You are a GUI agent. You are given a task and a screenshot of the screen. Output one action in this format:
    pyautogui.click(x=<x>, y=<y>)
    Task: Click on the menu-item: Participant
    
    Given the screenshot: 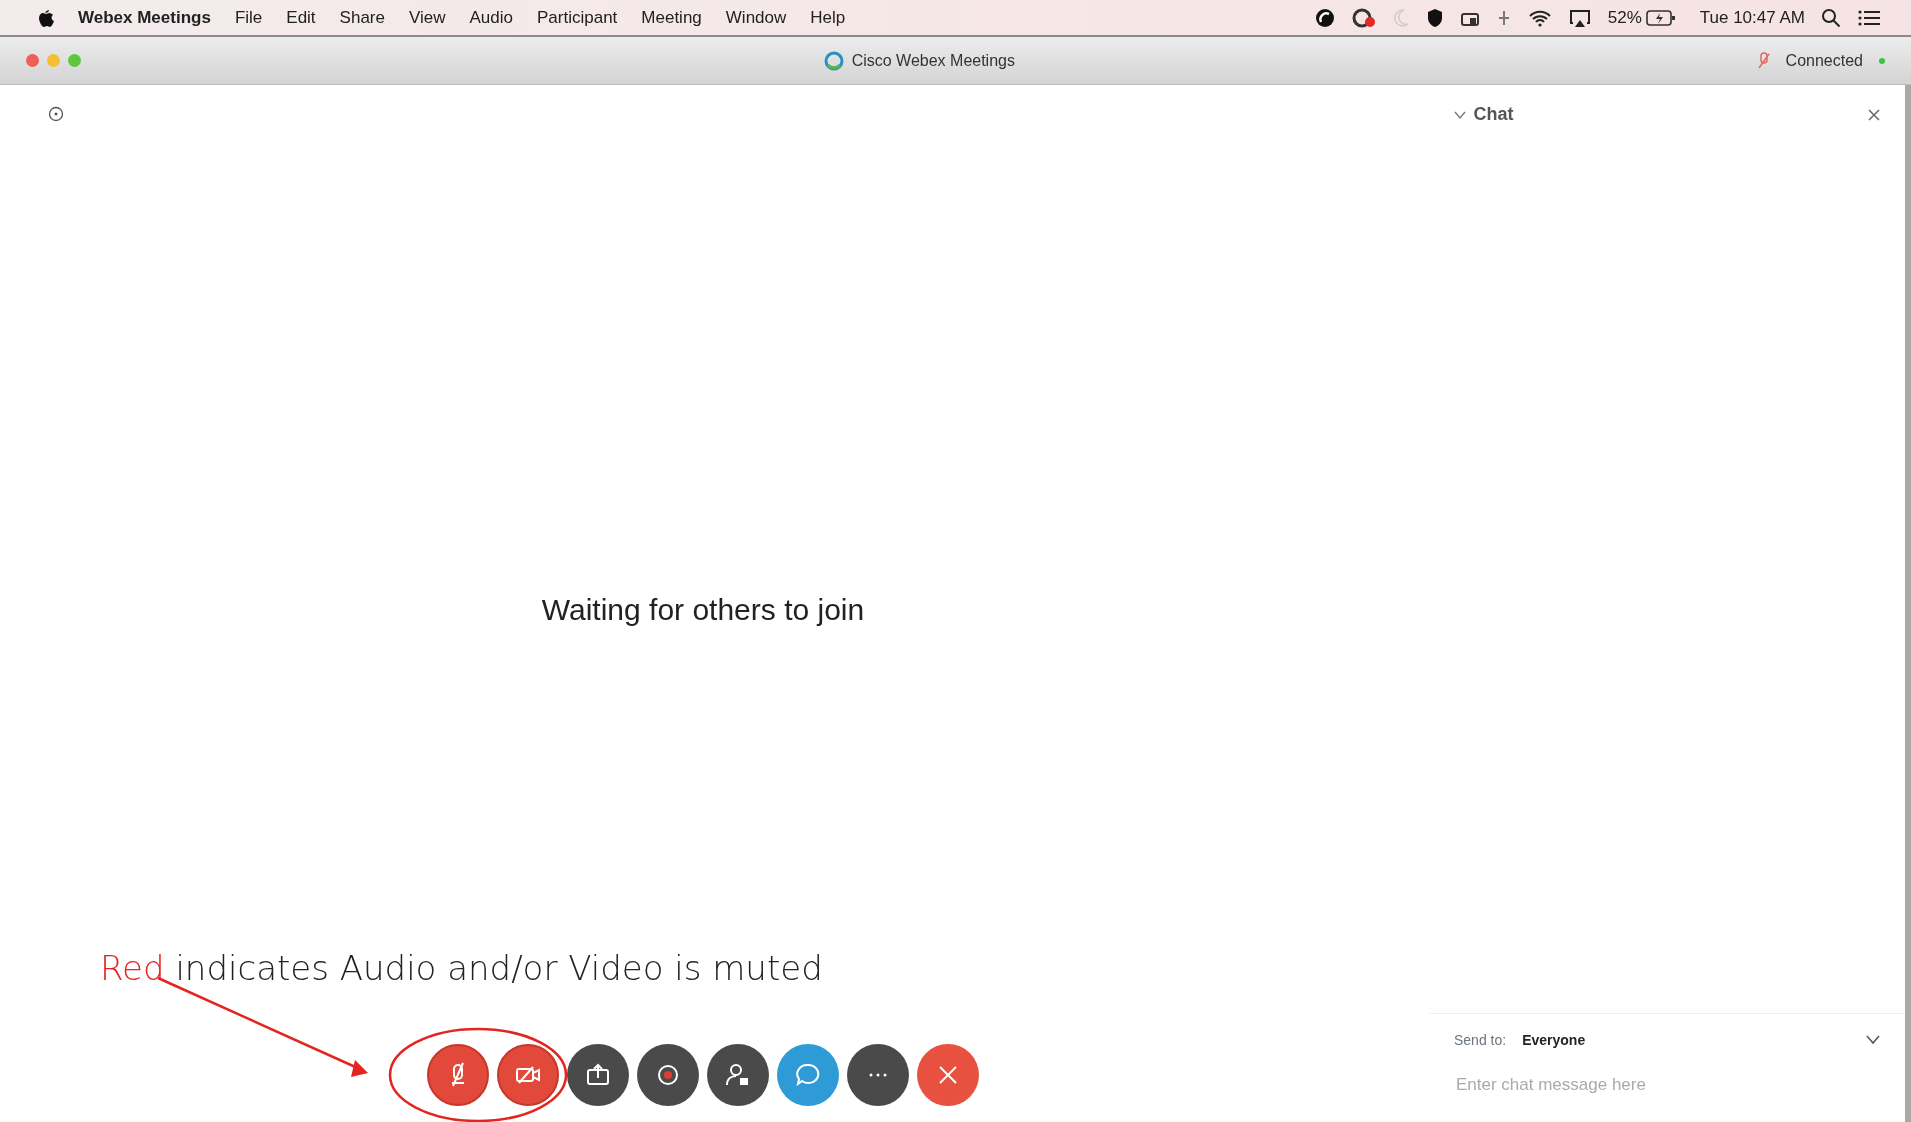 What is the action you would take?
    pyautogui.click(x=577, y=17)
    